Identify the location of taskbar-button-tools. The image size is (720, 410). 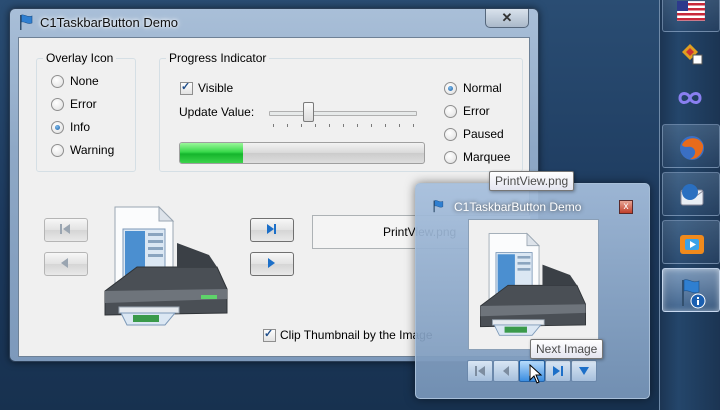
(690, 51).